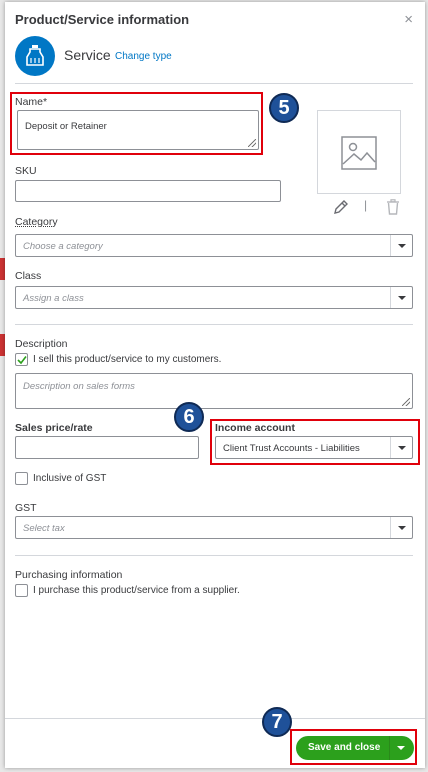 The image size is (428, 772). I want to click on step-badge-7: 7, so click(277, 722).